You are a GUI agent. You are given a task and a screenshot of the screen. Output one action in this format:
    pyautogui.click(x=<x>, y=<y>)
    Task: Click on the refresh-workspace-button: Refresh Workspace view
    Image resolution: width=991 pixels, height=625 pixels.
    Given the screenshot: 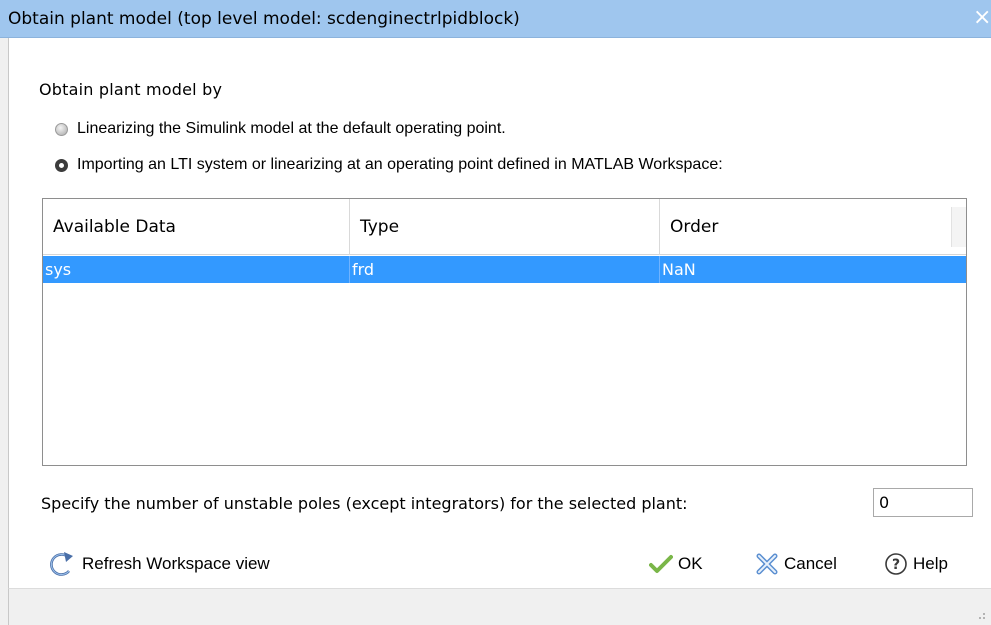 What is the action you would take?
    pyautogui.click(x=158, y=564)
    